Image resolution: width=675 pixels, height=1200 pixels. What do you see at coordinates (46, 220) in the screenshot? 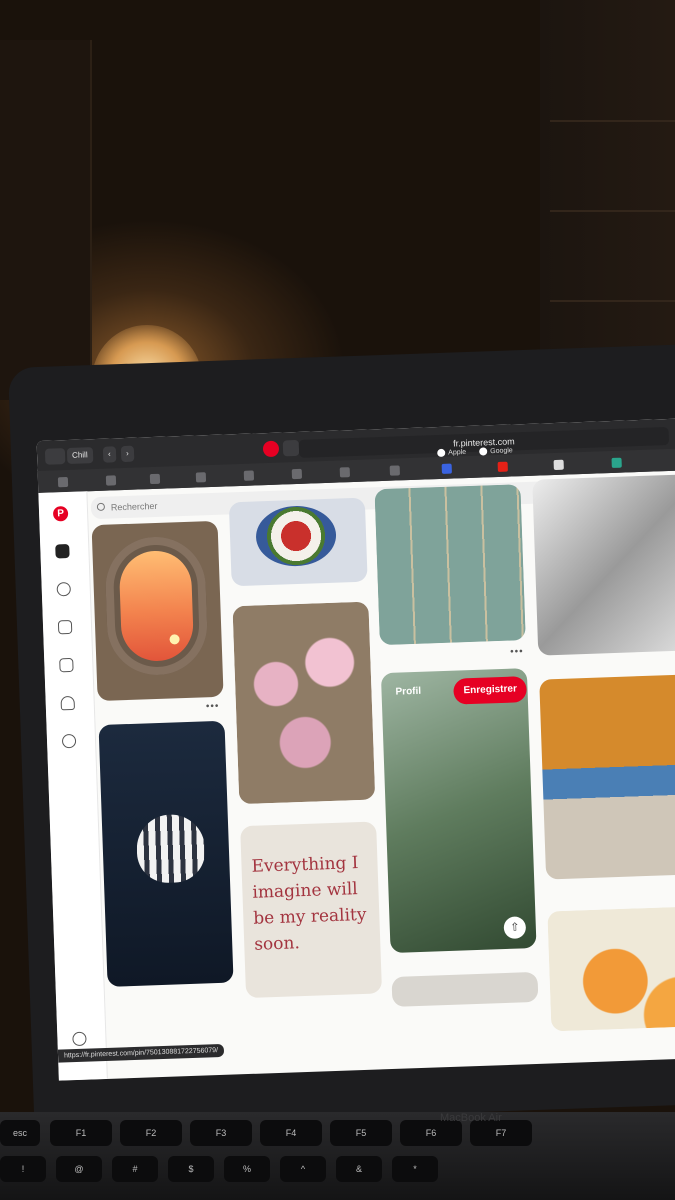
I see `room-door` at bounding box center [46, 220].